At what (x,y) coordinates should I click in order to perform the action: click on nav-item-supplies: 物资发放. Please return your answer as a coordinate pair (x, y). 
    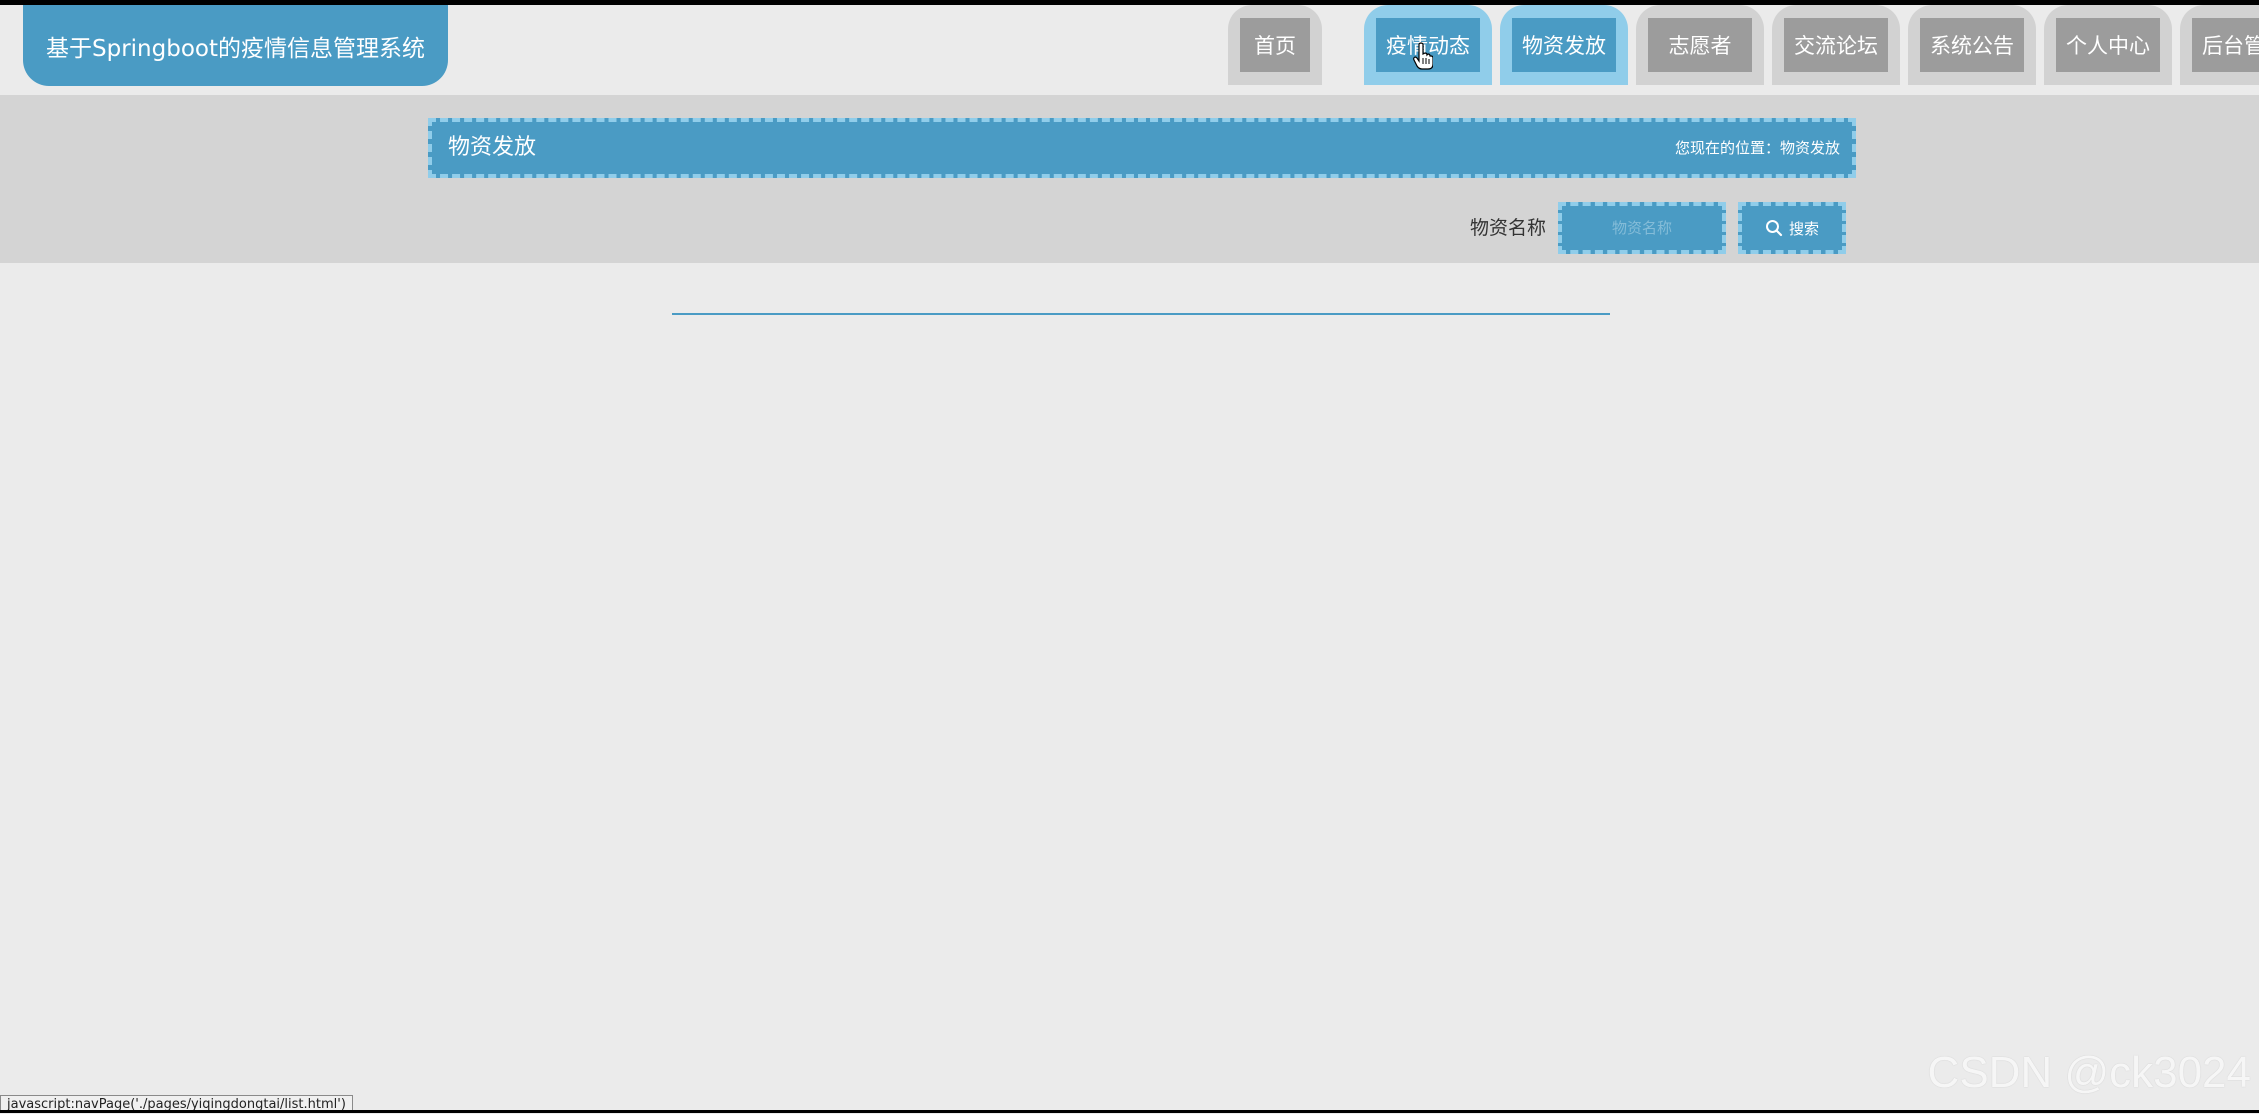
    Looking at the image, I should click on (1564, 45).